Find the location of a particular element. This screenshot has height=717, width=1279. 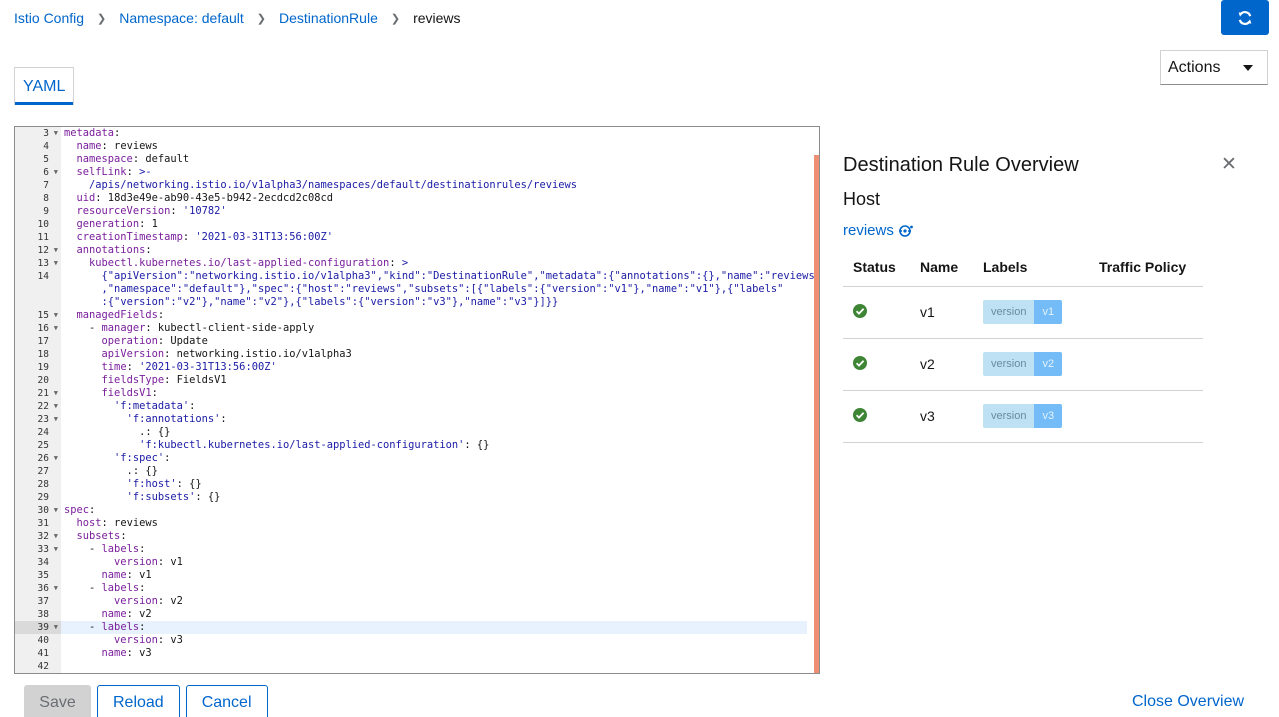

code-line: 35 name: v1 is located at coordinates (411, 575).